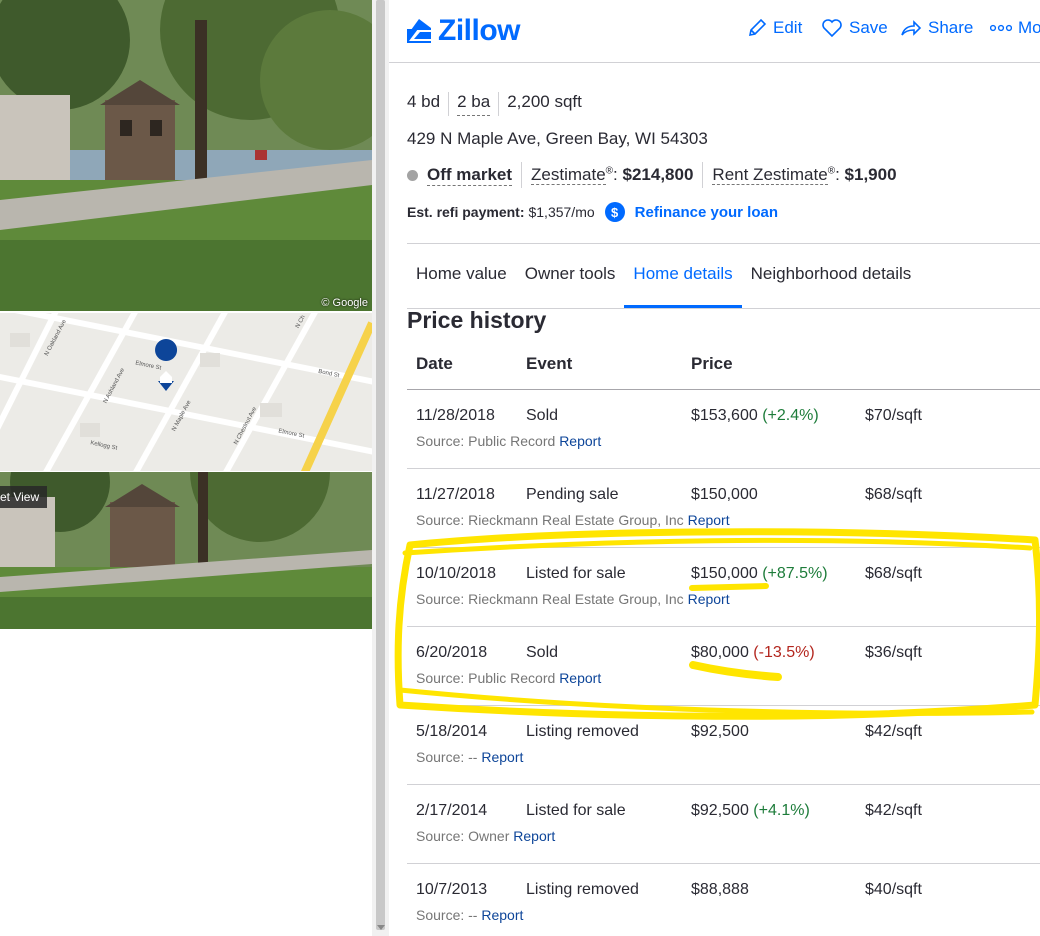 The height and width of the screenshot is (936, 1040). Describe the element at coordinates (412, 175) in the screenshot. I see `status-dot-icon` at that location.